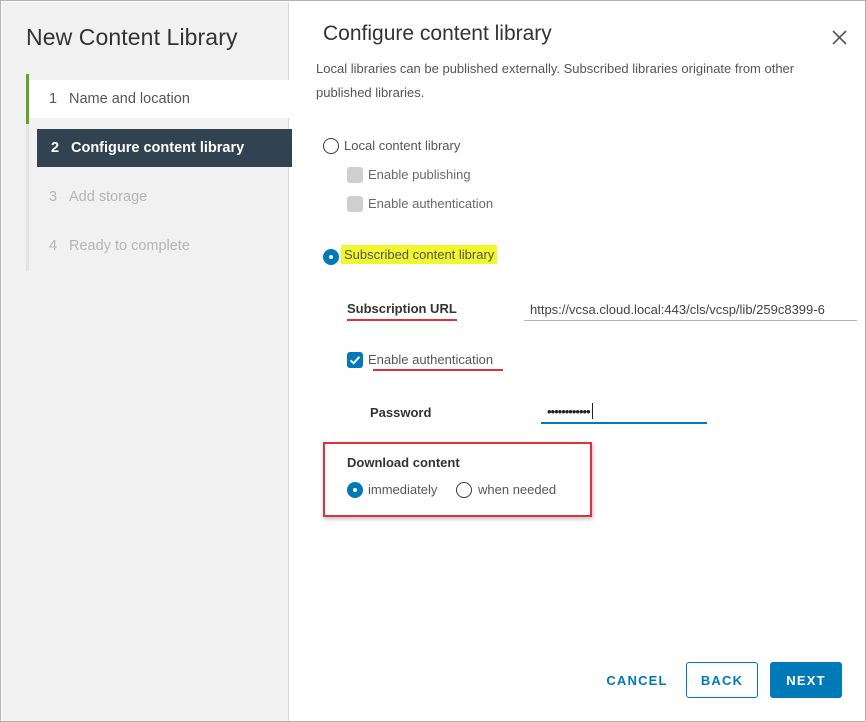 The image size is (866, 722). Describe the element at coordinates (331, 257) in the screenshot. I see `subscribed-library-radio` at that location.